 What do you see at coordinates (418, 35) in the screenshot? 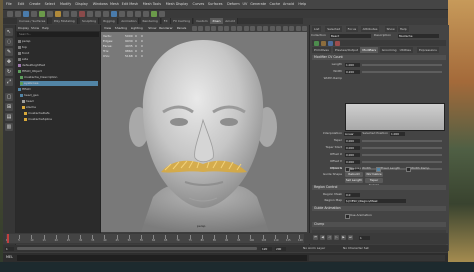
I see `description-dropdown: Mustache` at bounding box center [418, 35].